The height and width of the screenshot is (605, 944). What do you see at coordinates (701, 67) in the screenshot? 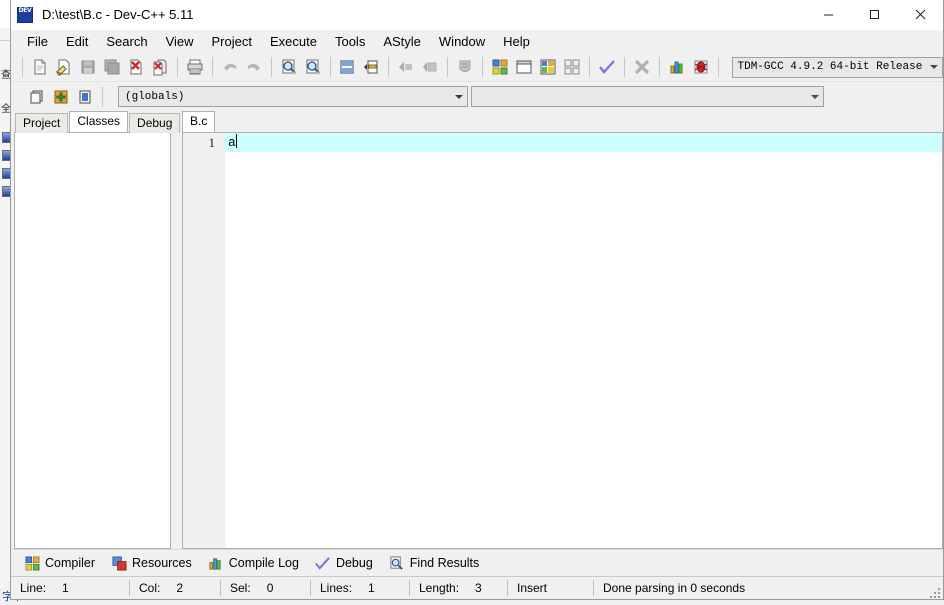
I see `debug-icon` at bounding box center [701, 67].